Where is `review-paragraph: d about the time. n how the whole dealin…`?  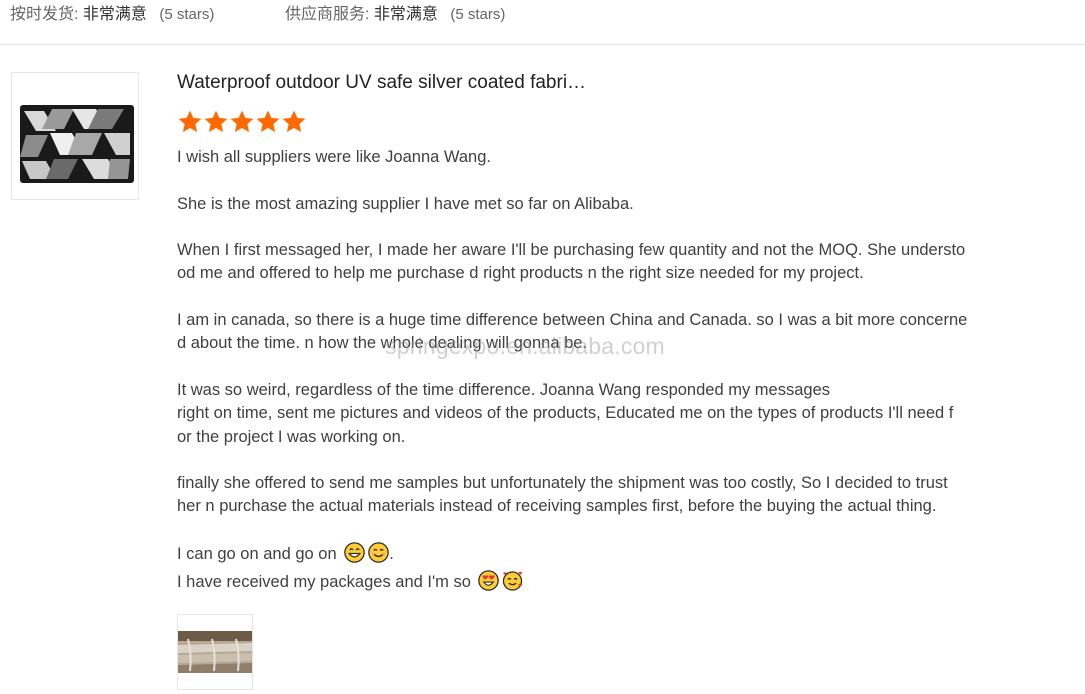 review-paragraph: d about the time. n how the whole dealin… is located at coordinates (382, 343).